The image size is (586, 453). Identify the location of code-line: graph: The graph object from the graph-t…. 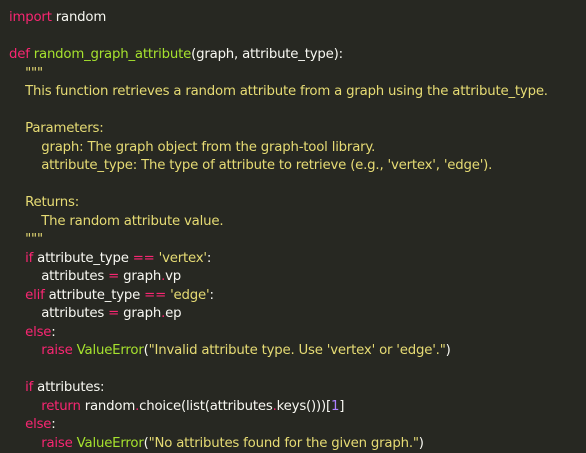
(297, 148).